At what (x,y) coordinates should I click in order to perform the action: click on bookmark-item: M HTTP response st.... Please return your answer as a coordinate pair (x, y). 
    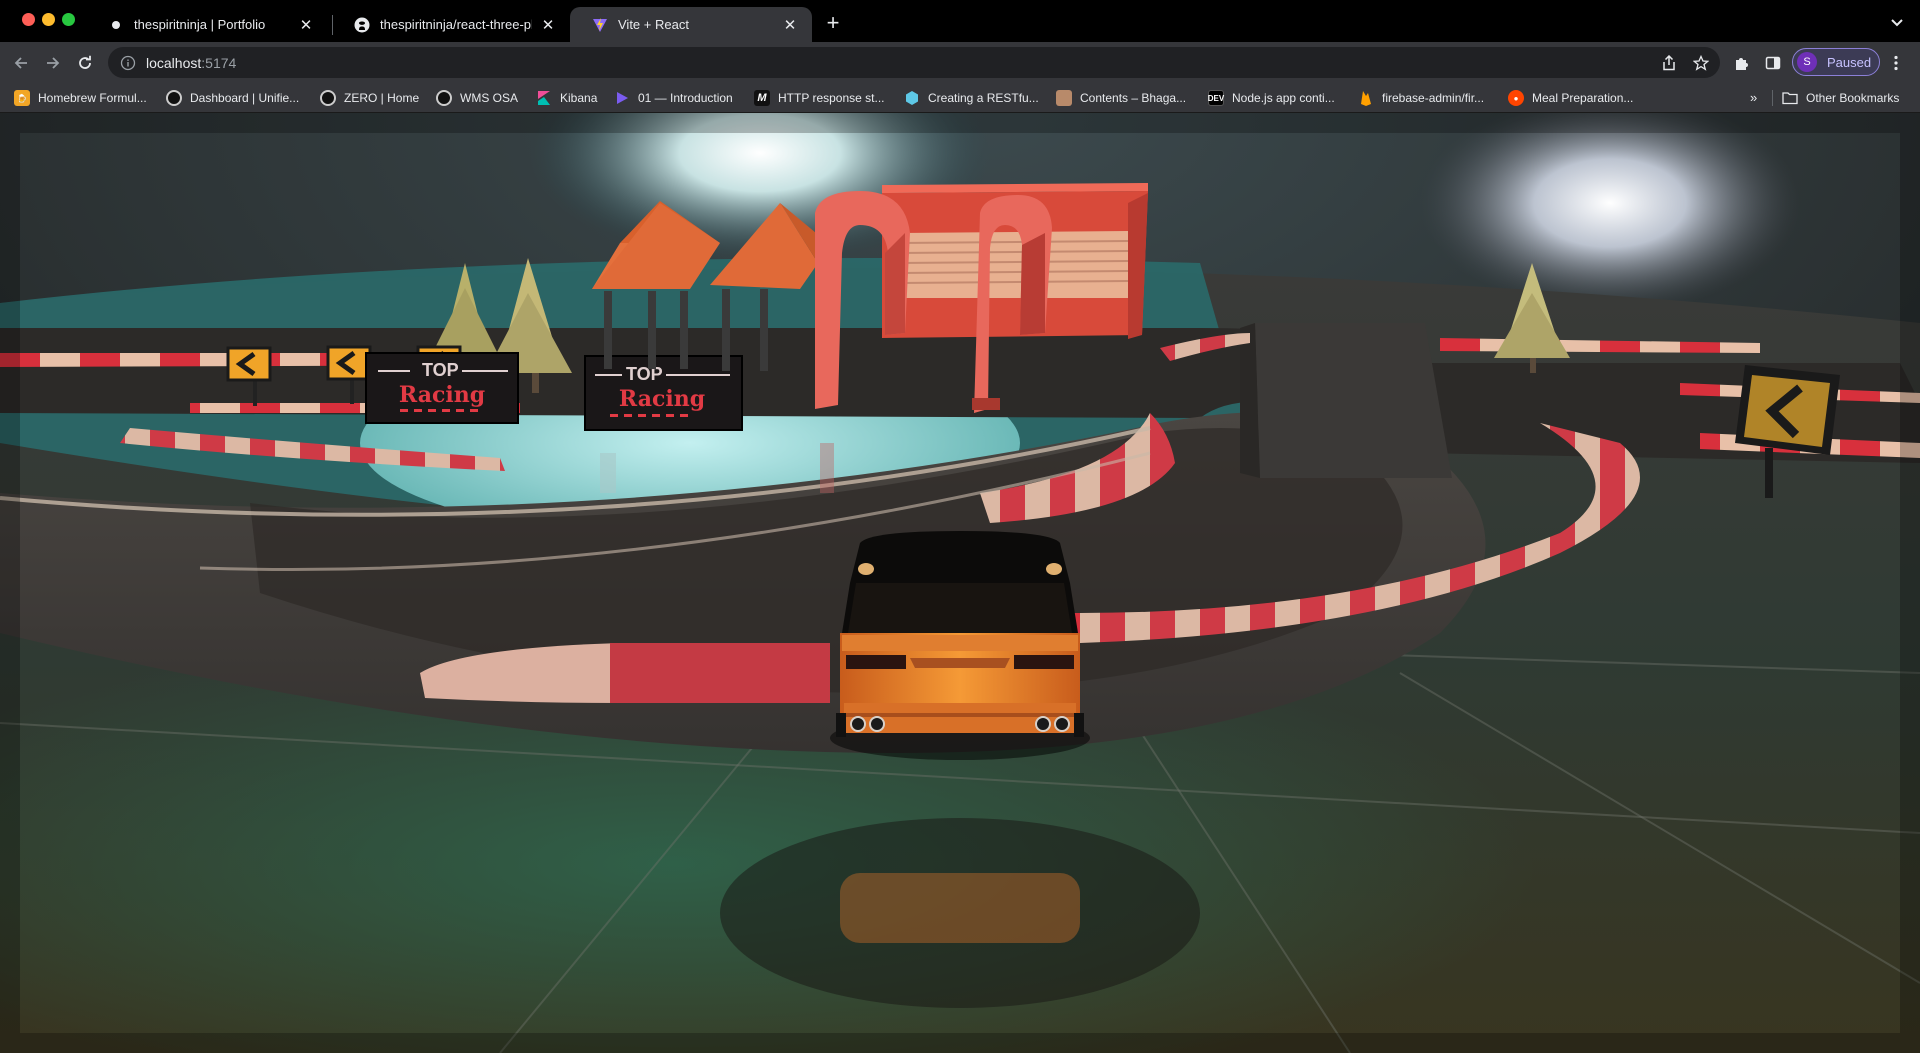
    Looking at the image, I should click on (819, 98).